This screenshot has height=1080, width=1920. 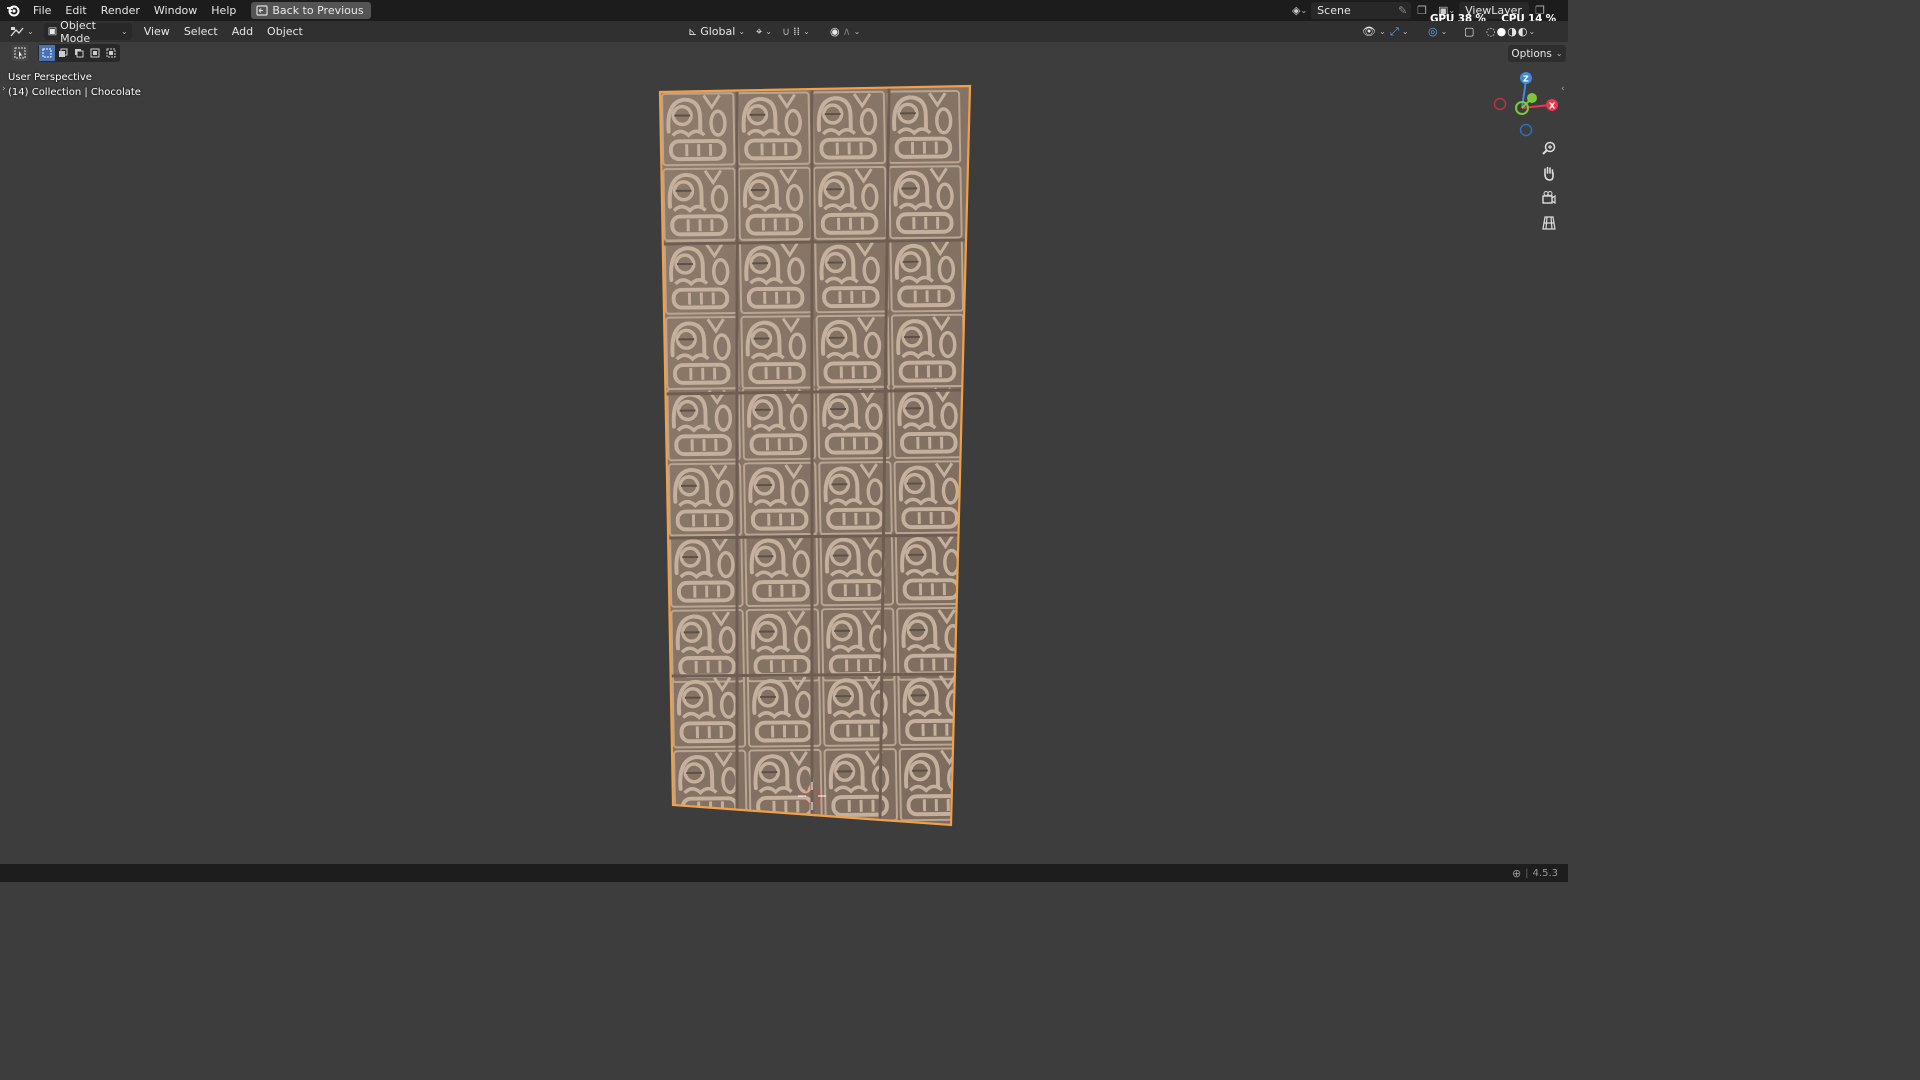 What do you see at coordinates (157, 31) in the screenshot?
I see `menu-view: View` at bounding box center [157, 31].